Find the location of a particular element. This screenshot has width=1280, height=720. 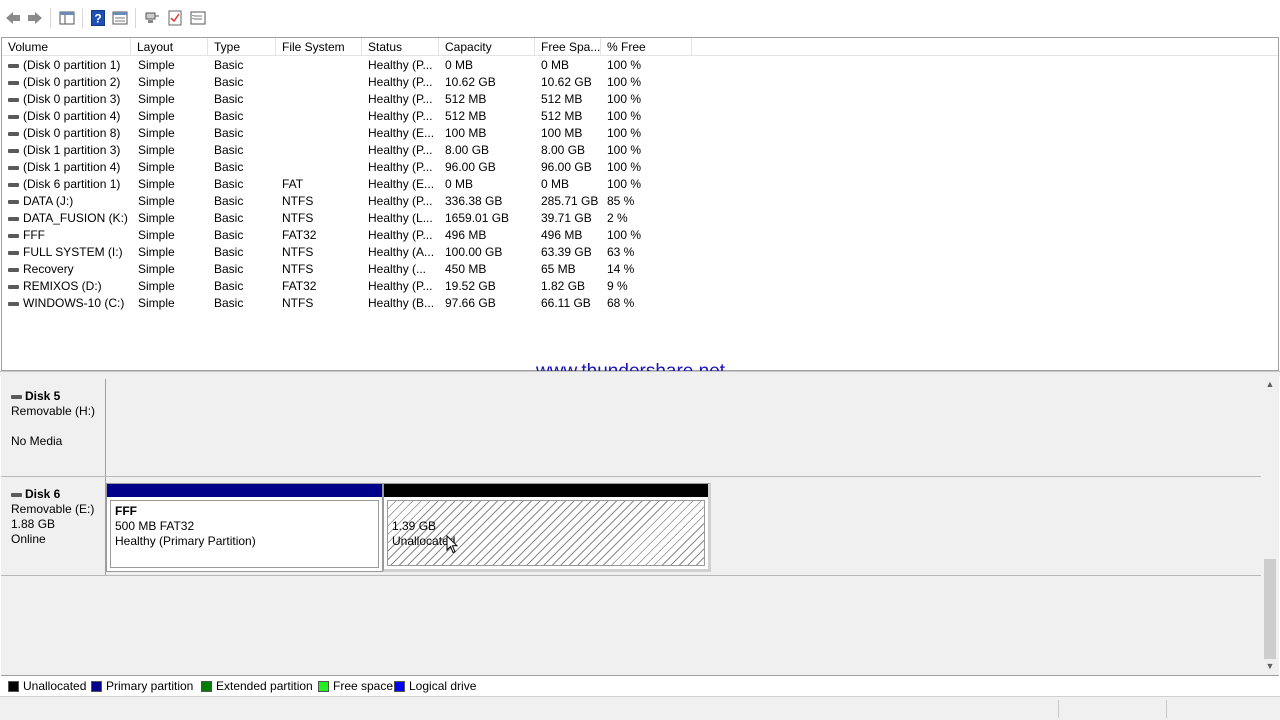

cell-volume: WINDOWS-10 (C:) is located at coordinates (74, 303).